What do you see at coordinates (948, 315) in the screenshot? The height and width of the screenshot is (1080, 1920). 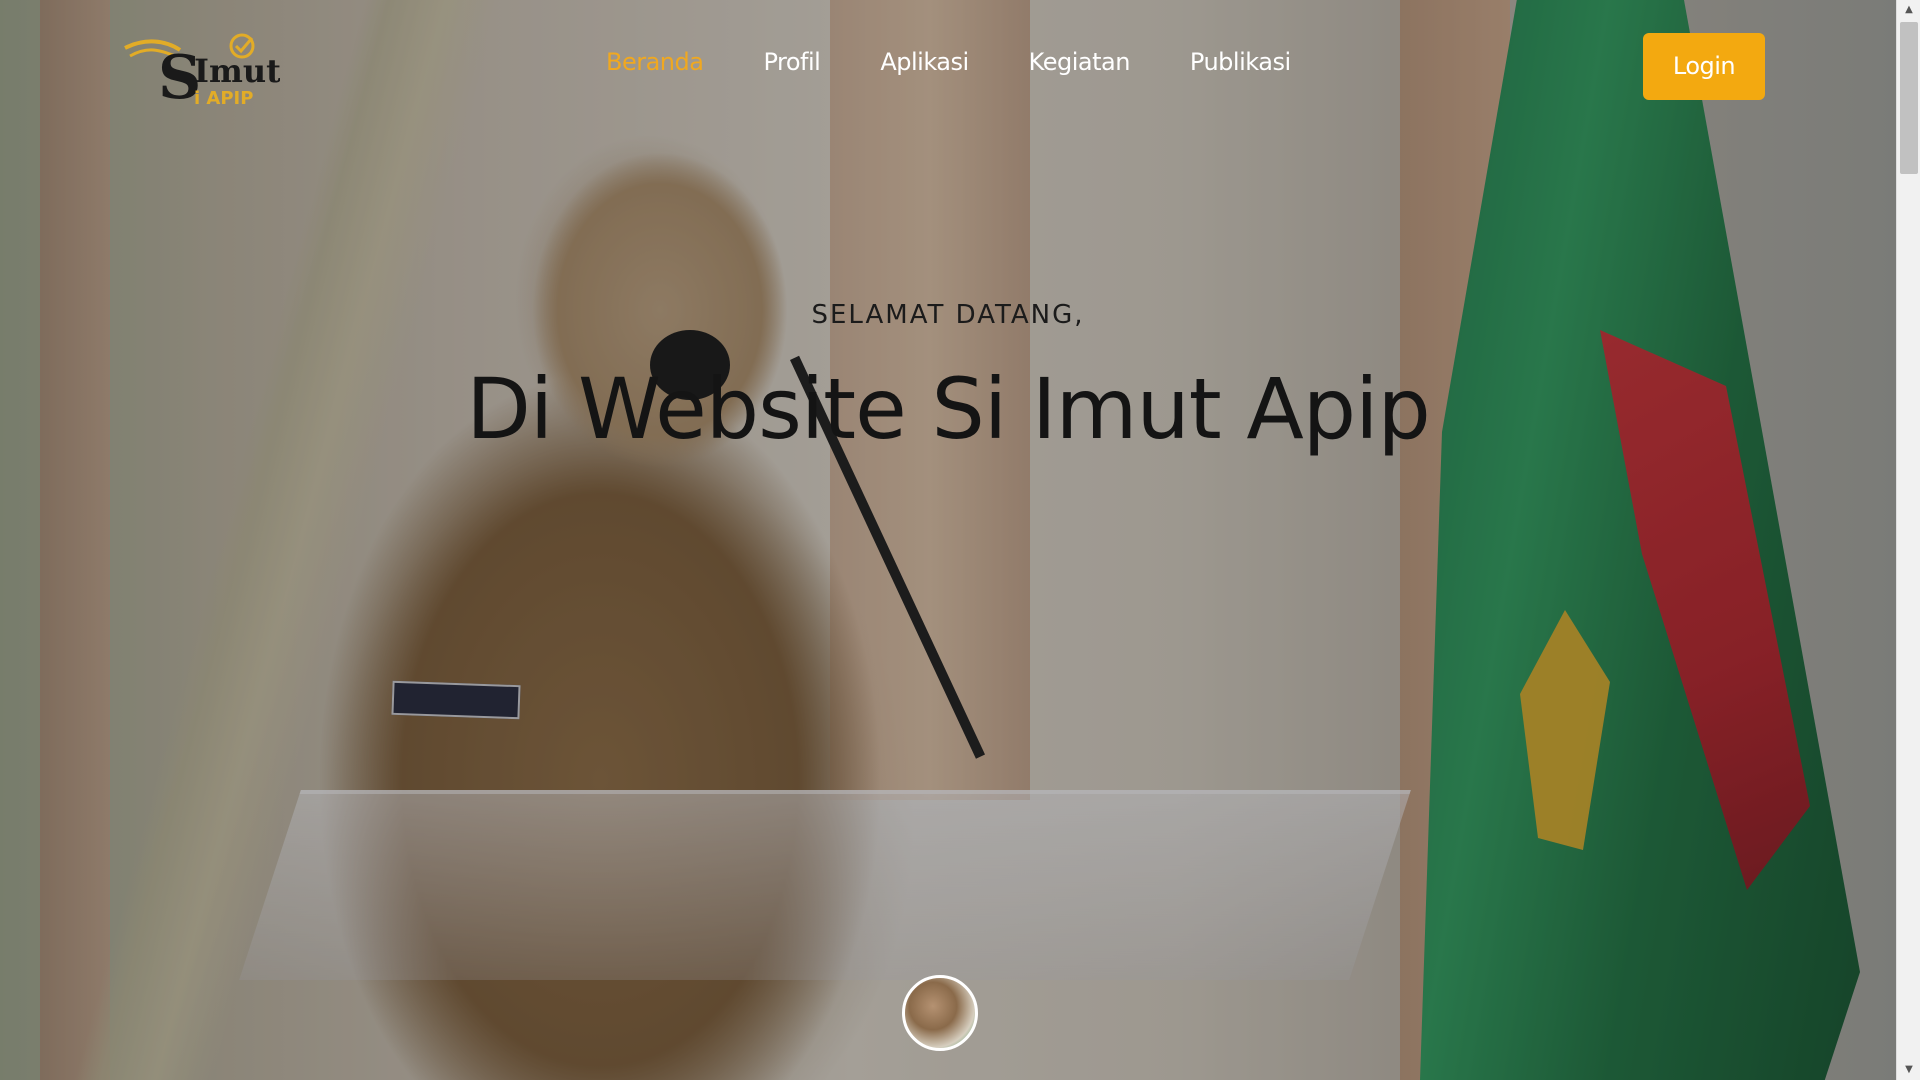 I see `hero-greeting: SELAMAT DATANG,` at bounding box center [948, 315].